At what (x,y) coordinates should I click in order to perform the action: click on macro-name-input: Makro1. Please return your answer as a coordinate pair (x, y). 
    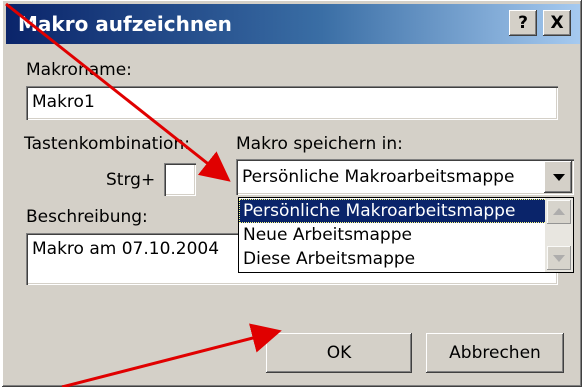
    Looking at the image, I should click on (292, 103).